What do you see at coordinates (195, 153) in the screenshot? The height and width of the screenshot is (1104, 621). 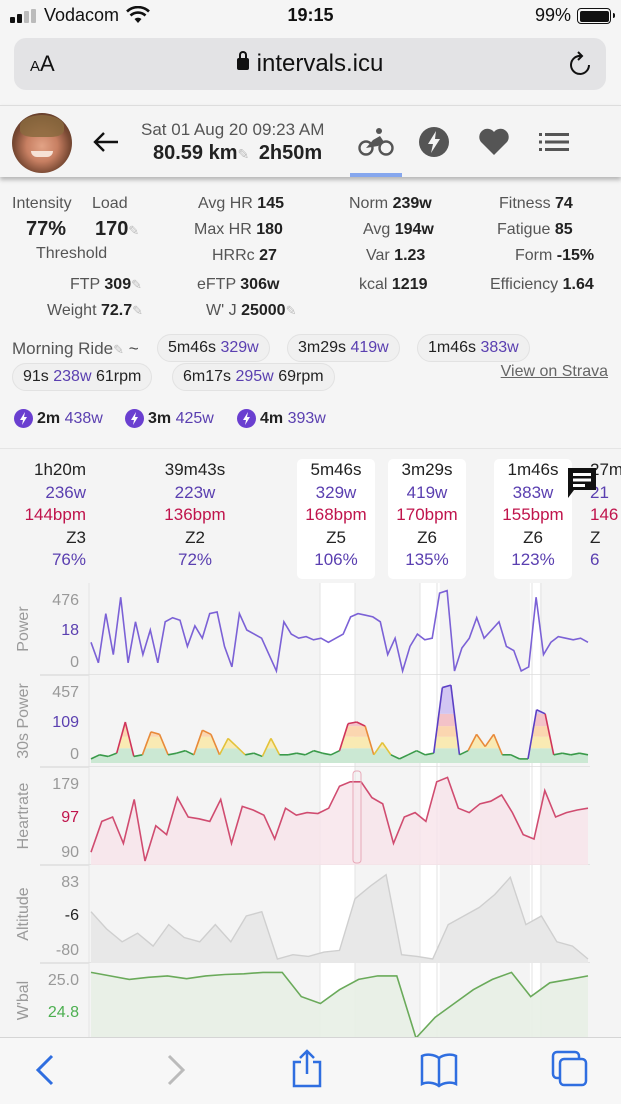 I see `distance: 80.59 km` at bounding box center [195, 153].